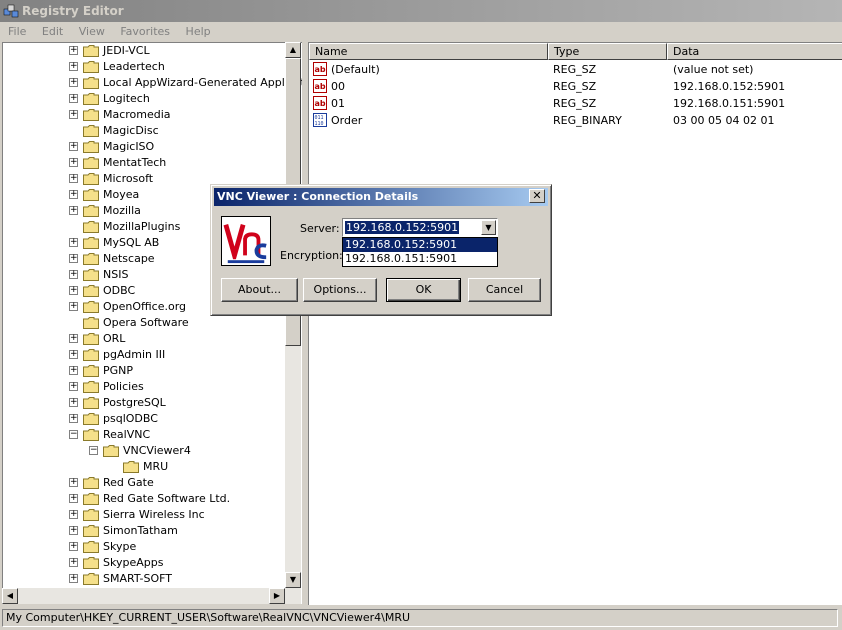 The image size is (842, 630). What do you see at coordinates (92, 31) in the screenshot?
I see `menu-view: View` at bounding box center [92, 31].